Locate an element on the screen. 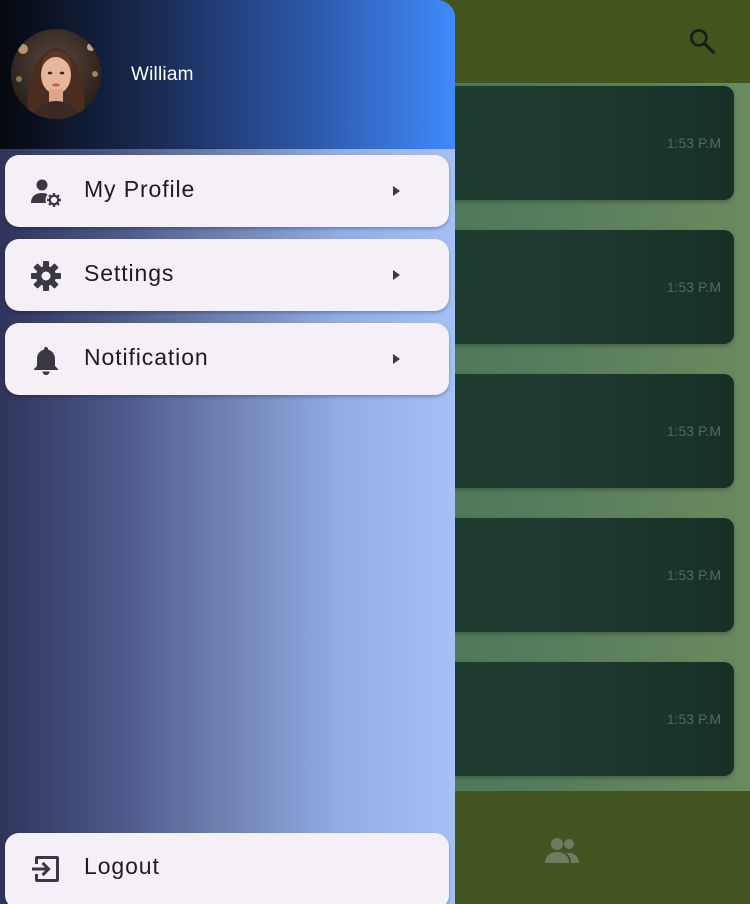 The width and height of the screenshot is (750, 904). menu-item-label: My Profile is located at coordinates (140, 189).